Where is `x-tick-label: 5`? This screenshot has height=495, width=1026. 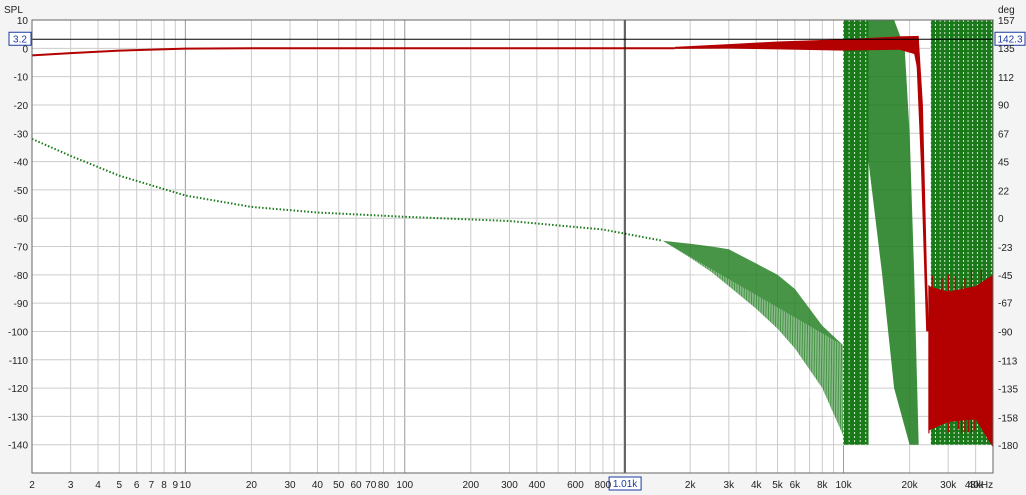 x-tick-label: 5 is located at coordinates (120, 485).